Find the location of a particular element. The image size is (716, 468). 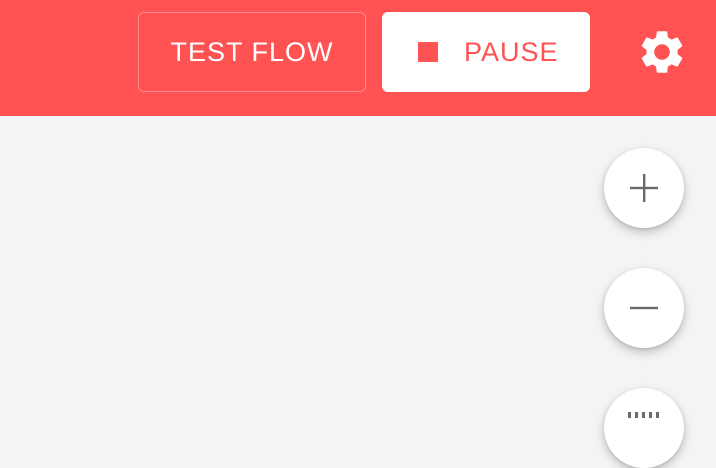

plus-icon is located at coordinates (644, 188).